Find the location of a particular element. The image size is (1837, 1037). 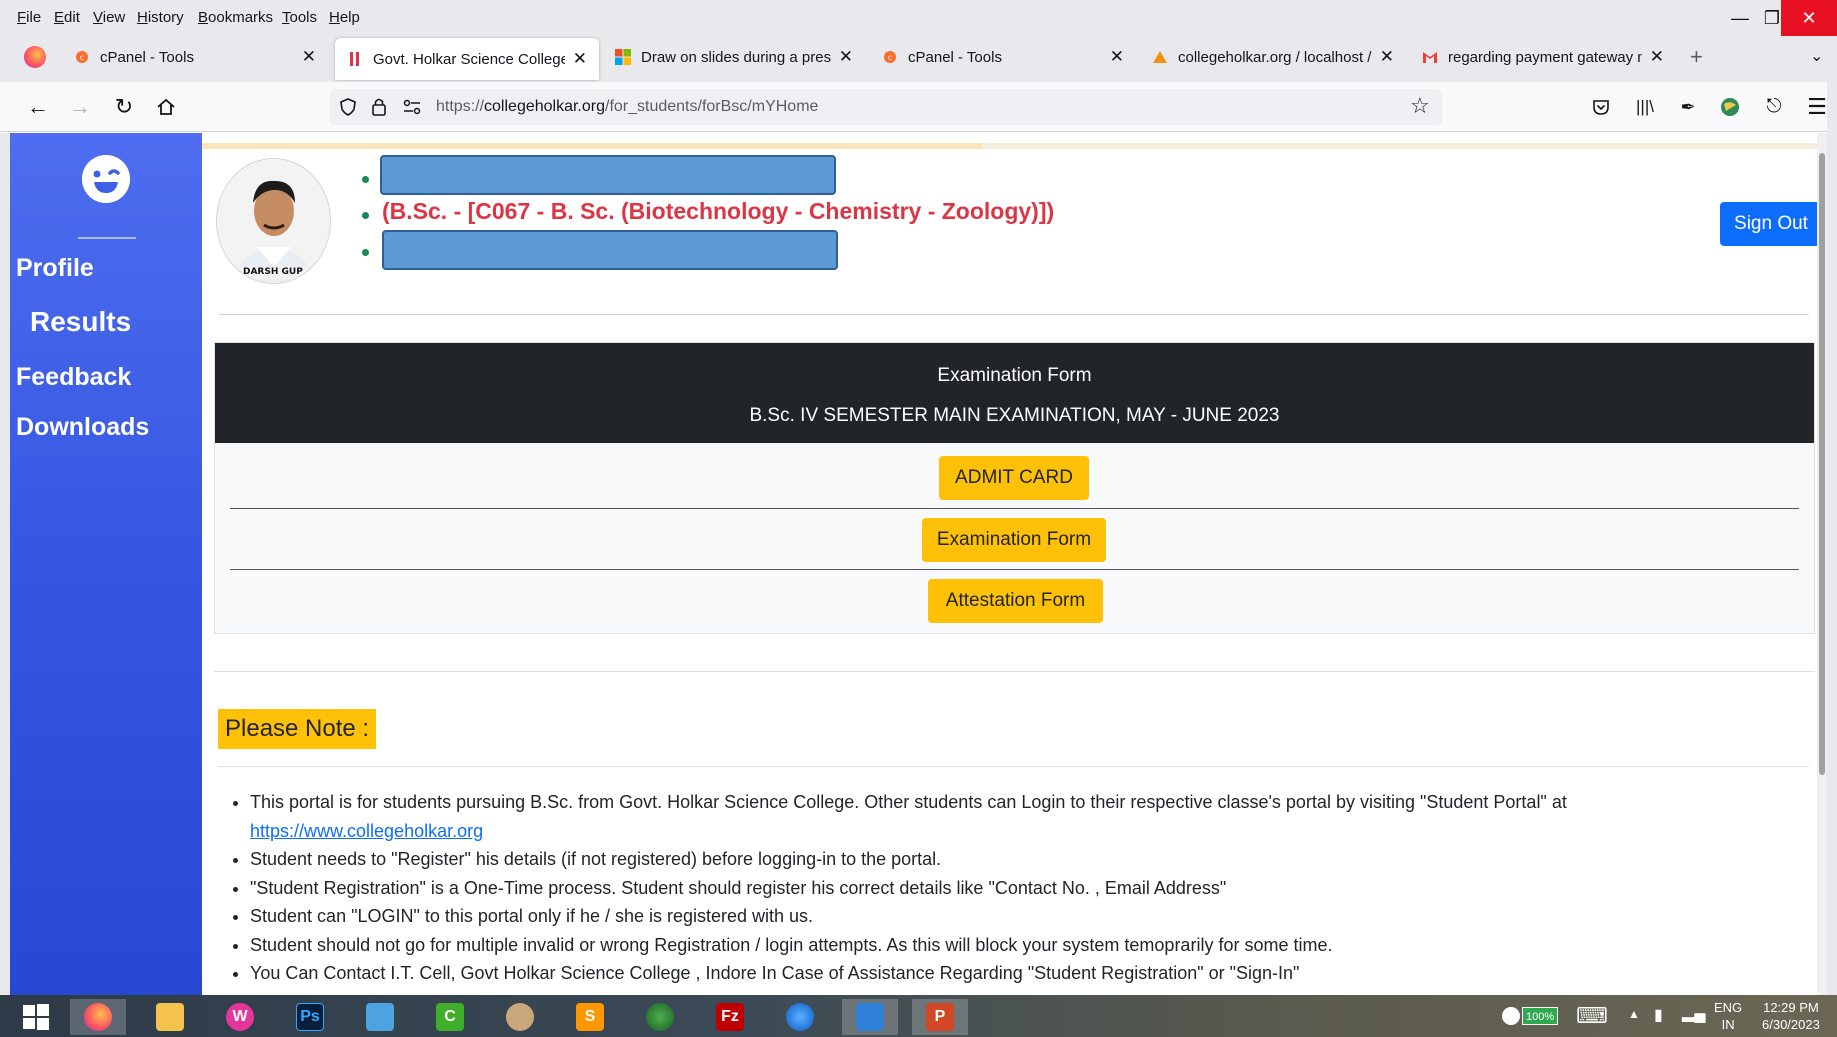

library-icon: |||\ is located at coordinates (1645, 107).